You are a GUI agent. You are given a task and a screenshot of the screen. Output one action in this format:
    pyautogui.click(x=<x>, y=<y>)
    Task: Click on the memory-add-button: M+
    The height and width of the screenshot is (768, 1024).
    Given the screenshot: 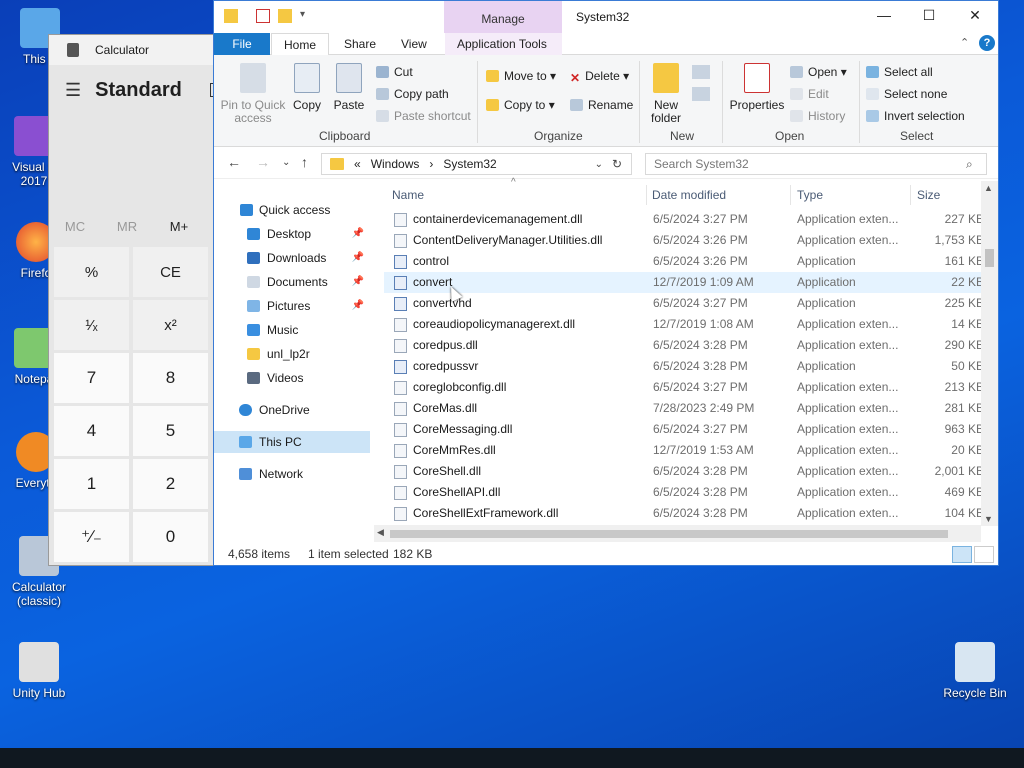 What is the action you would take?
    pyautogui.click(x=179, y=226)
    